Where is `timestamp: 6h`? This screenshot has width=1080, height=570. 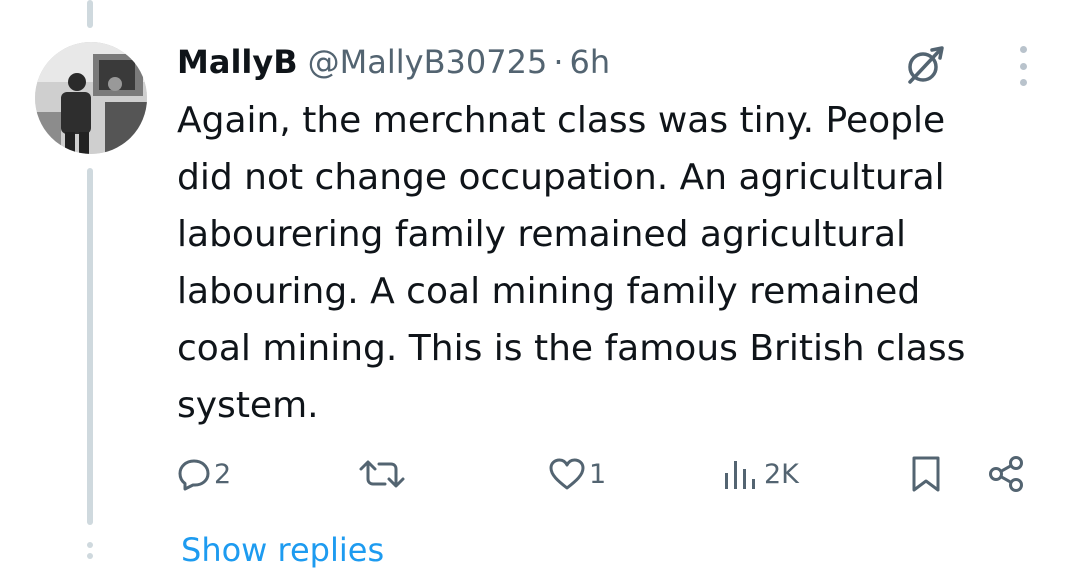
timestamp: 6h is located at coordinates (589, 62).